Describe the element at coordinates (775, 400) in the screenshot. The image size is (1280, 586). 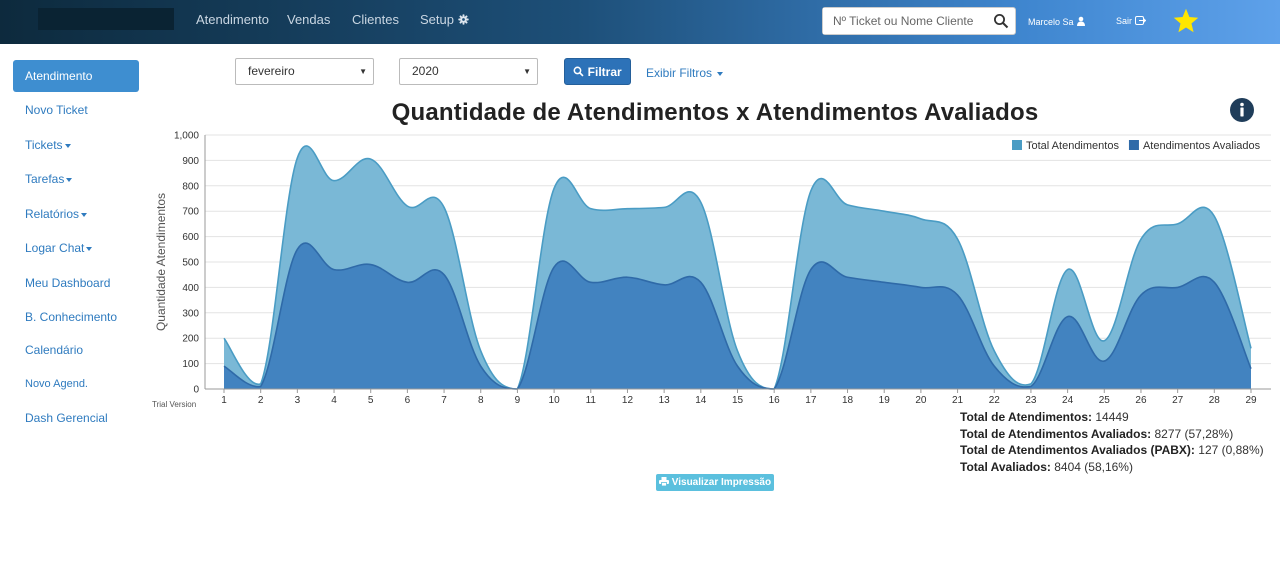
I see `x-tick-label: 16` at that location.